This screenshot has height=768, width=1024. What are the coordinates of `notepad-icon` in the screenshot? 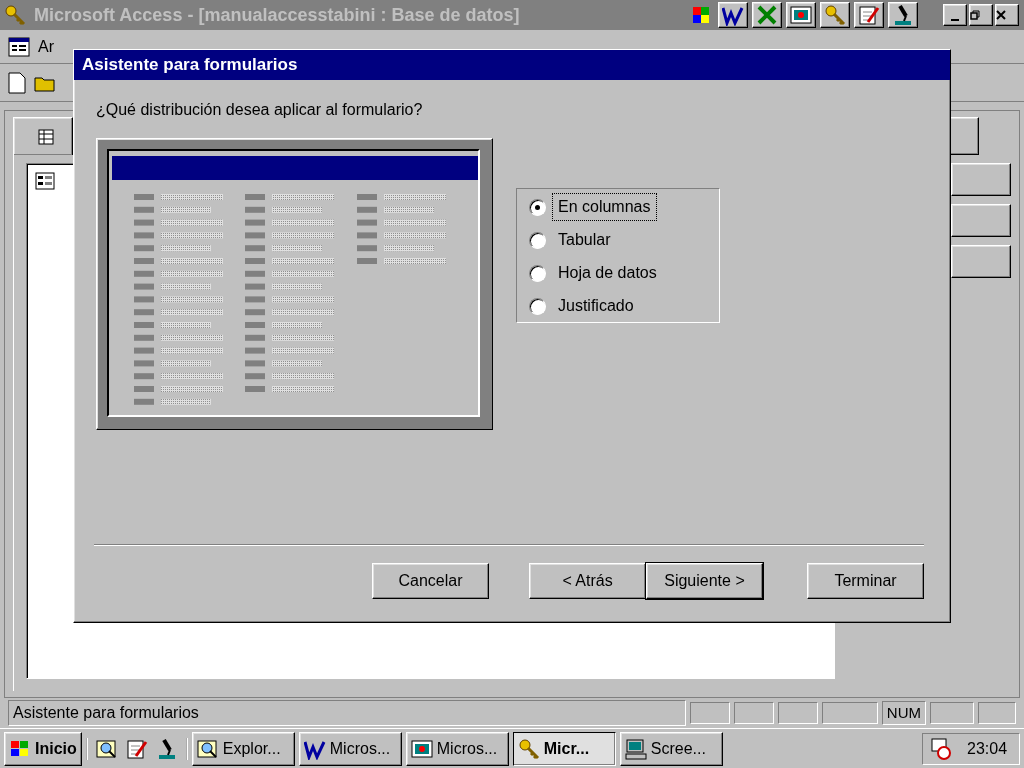 It's located at (869, 15).